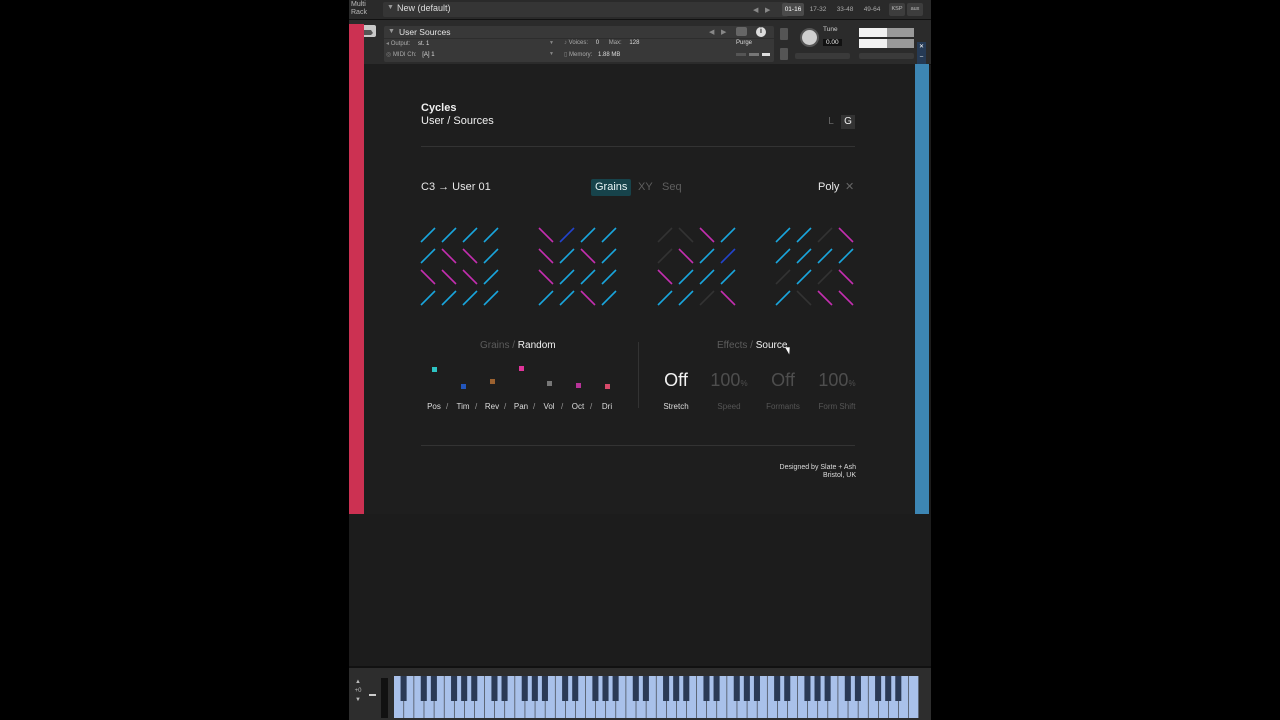 This screenshot has height=720, width=1280. Describe the element at coordinates (366, 9) in the screenshot. I see `multi-rack-label: Multi Rack` at that location.